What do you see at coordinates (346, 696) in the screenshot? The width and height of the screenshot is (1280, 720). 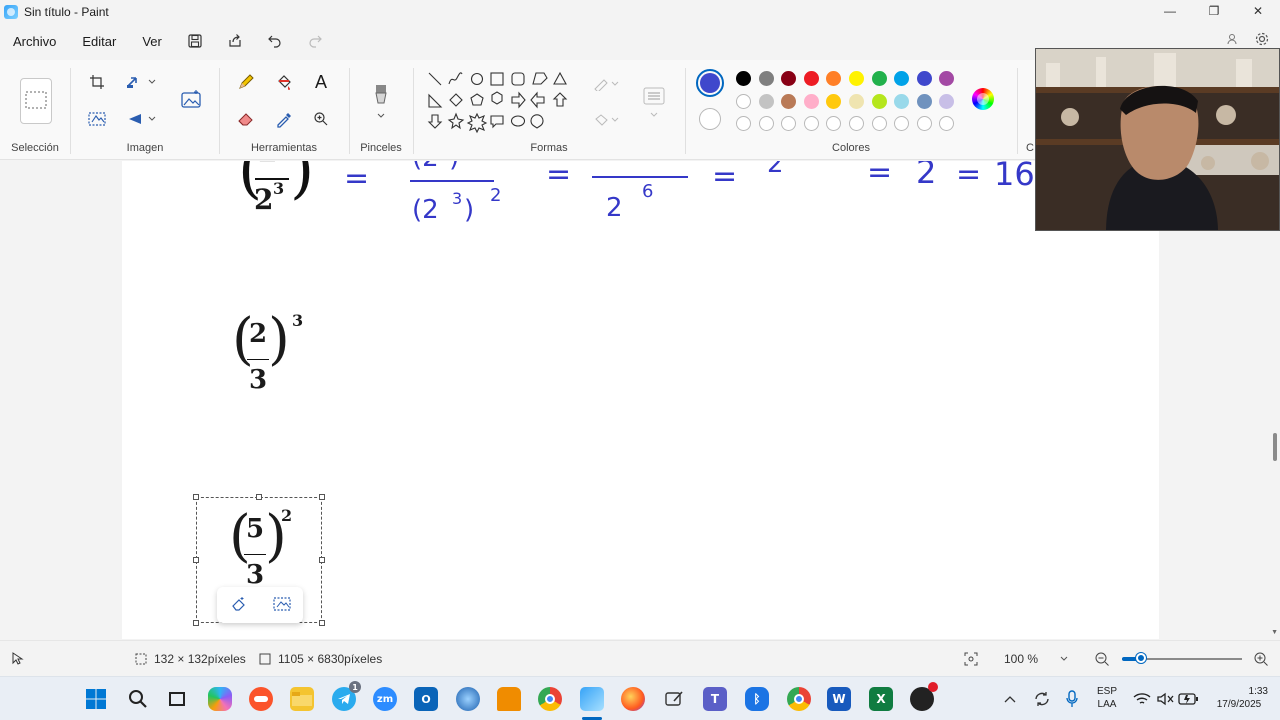 I see `telegram-icon: 1` at bounding box center [346, 696].